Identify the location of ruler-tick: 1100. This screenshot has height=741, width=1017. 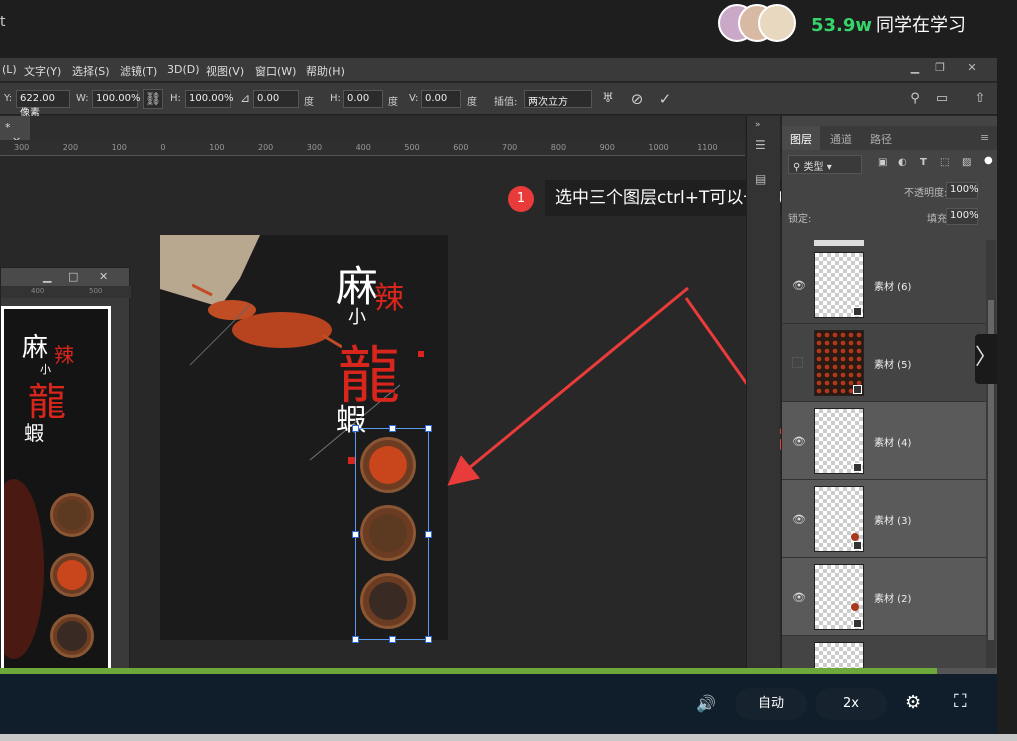
(707, 147).